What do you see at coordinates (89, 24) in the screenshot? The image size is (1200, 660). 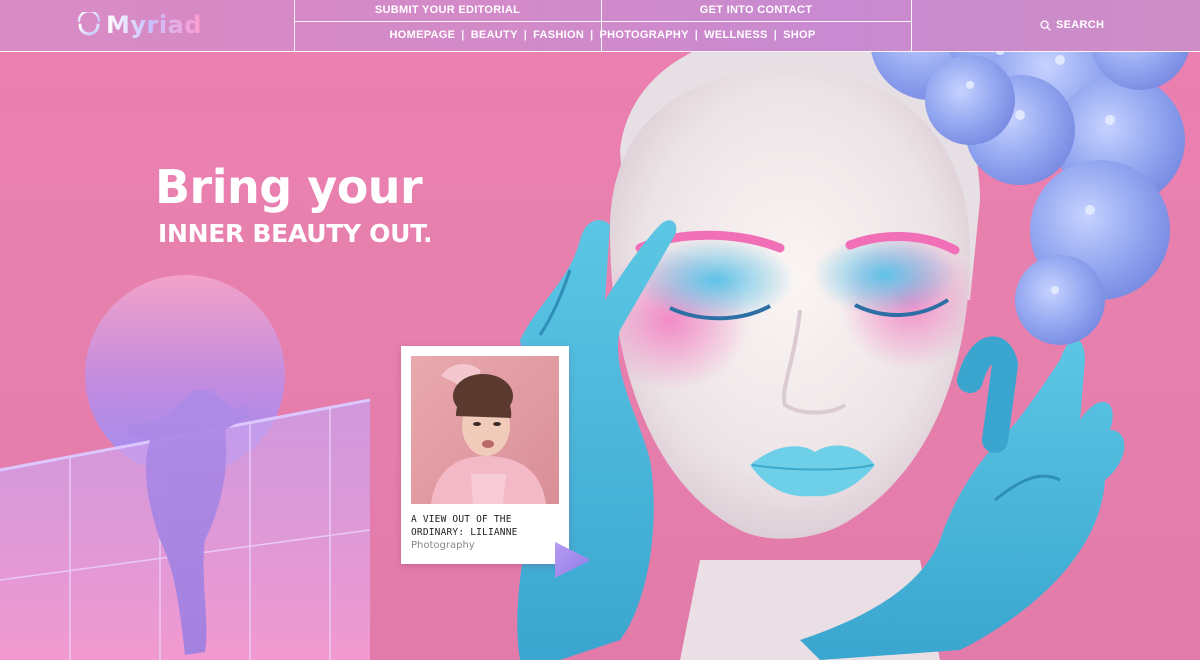 I see `smile-logo-icon` at bounding box center [89, 24].